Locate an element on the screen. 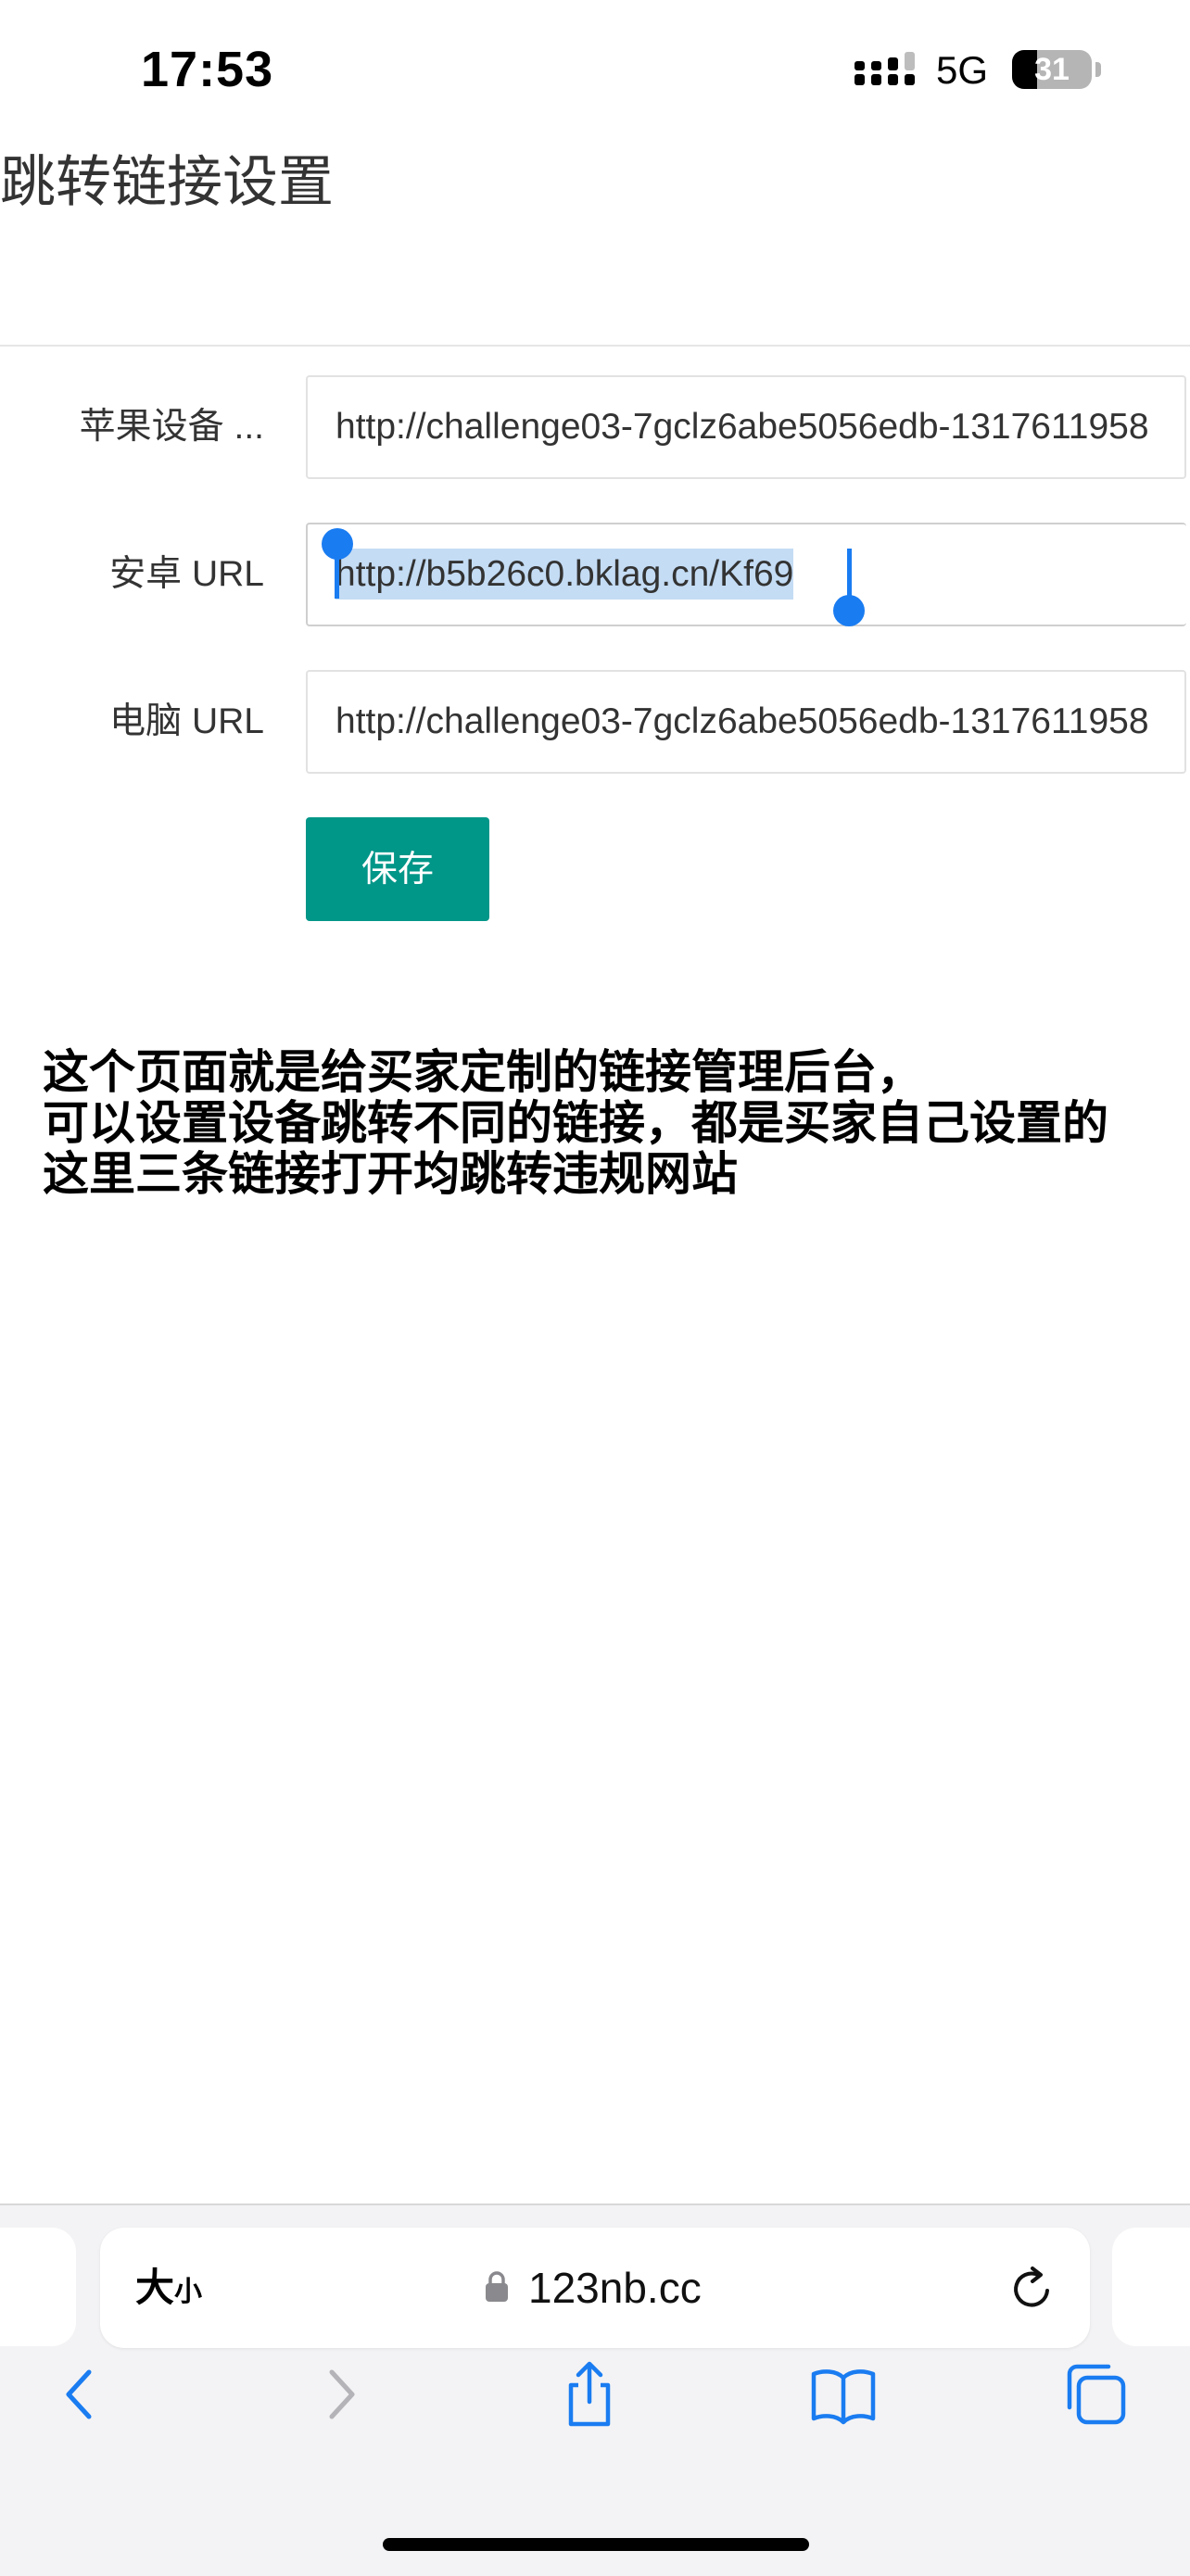  selection-start-caret is located at coordinates (337, 573).